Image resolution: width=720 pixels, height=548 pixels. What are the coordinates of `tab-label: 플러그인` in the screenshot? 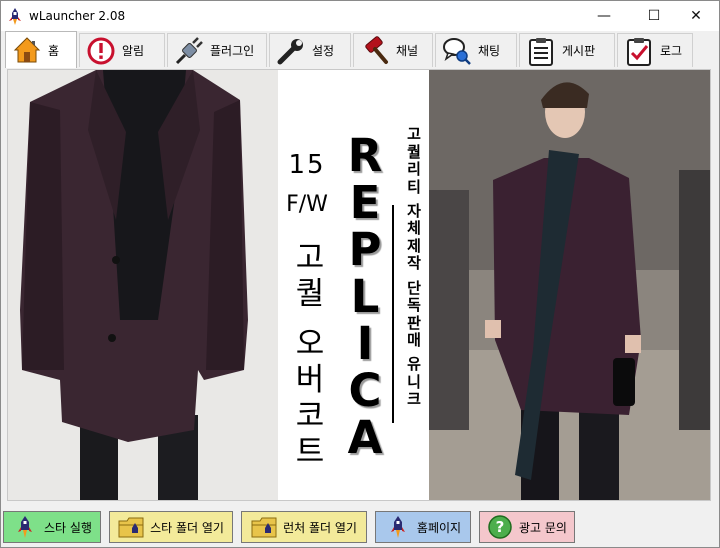 It's located at (232, 51).